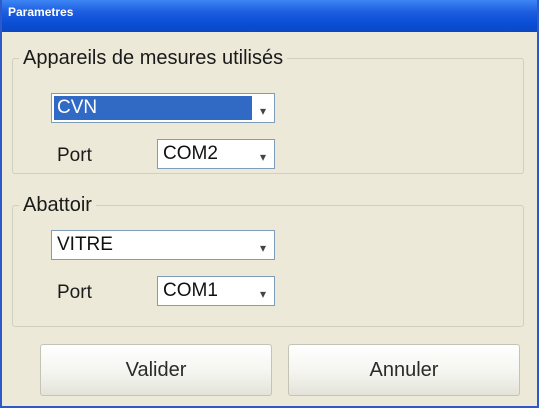 Image resolution: width=539 pixels, height=408 pixels. I want to click on slaughterhouse-group-label: Abattoir, so click(57, 205).